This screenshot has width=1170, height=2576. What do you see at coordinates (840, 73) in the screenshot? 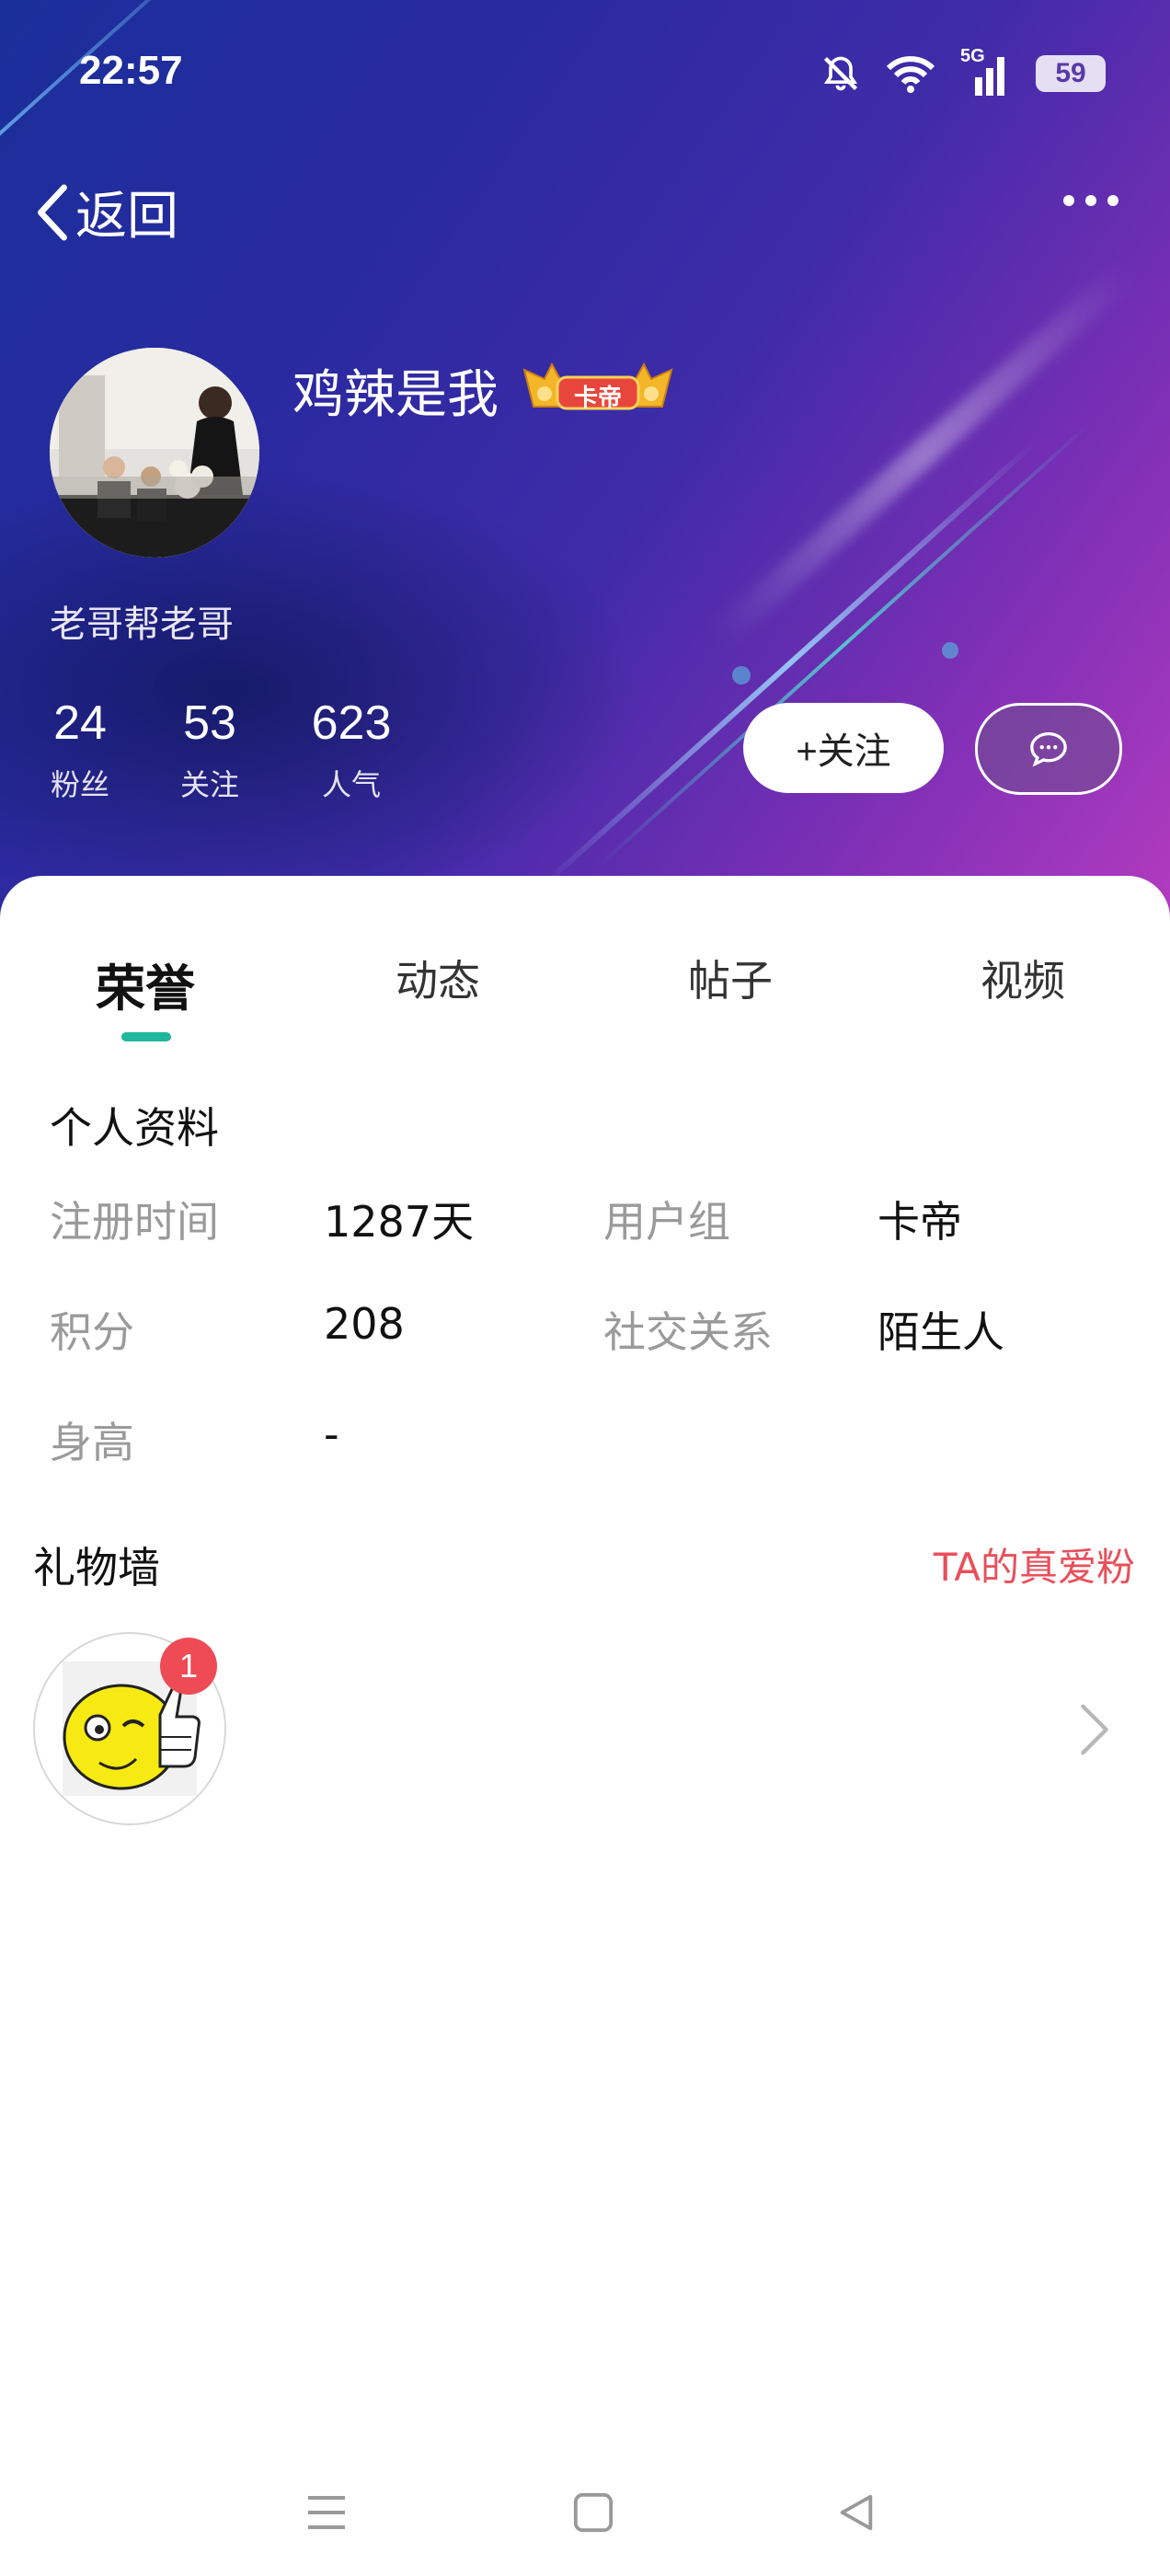
I see `bell-muted-icon` at bounding box center [840, 73].